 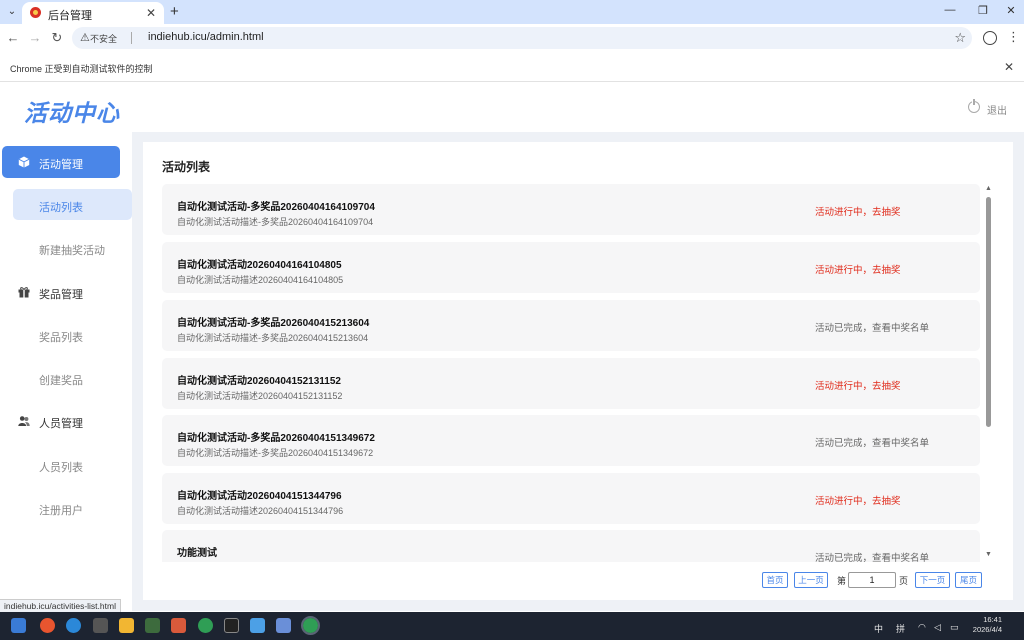 I want to click on os-taskbar: 中 拼 ◠ ◁ ▭ 16:41 2026/4/4, so click(x=512, y=626).